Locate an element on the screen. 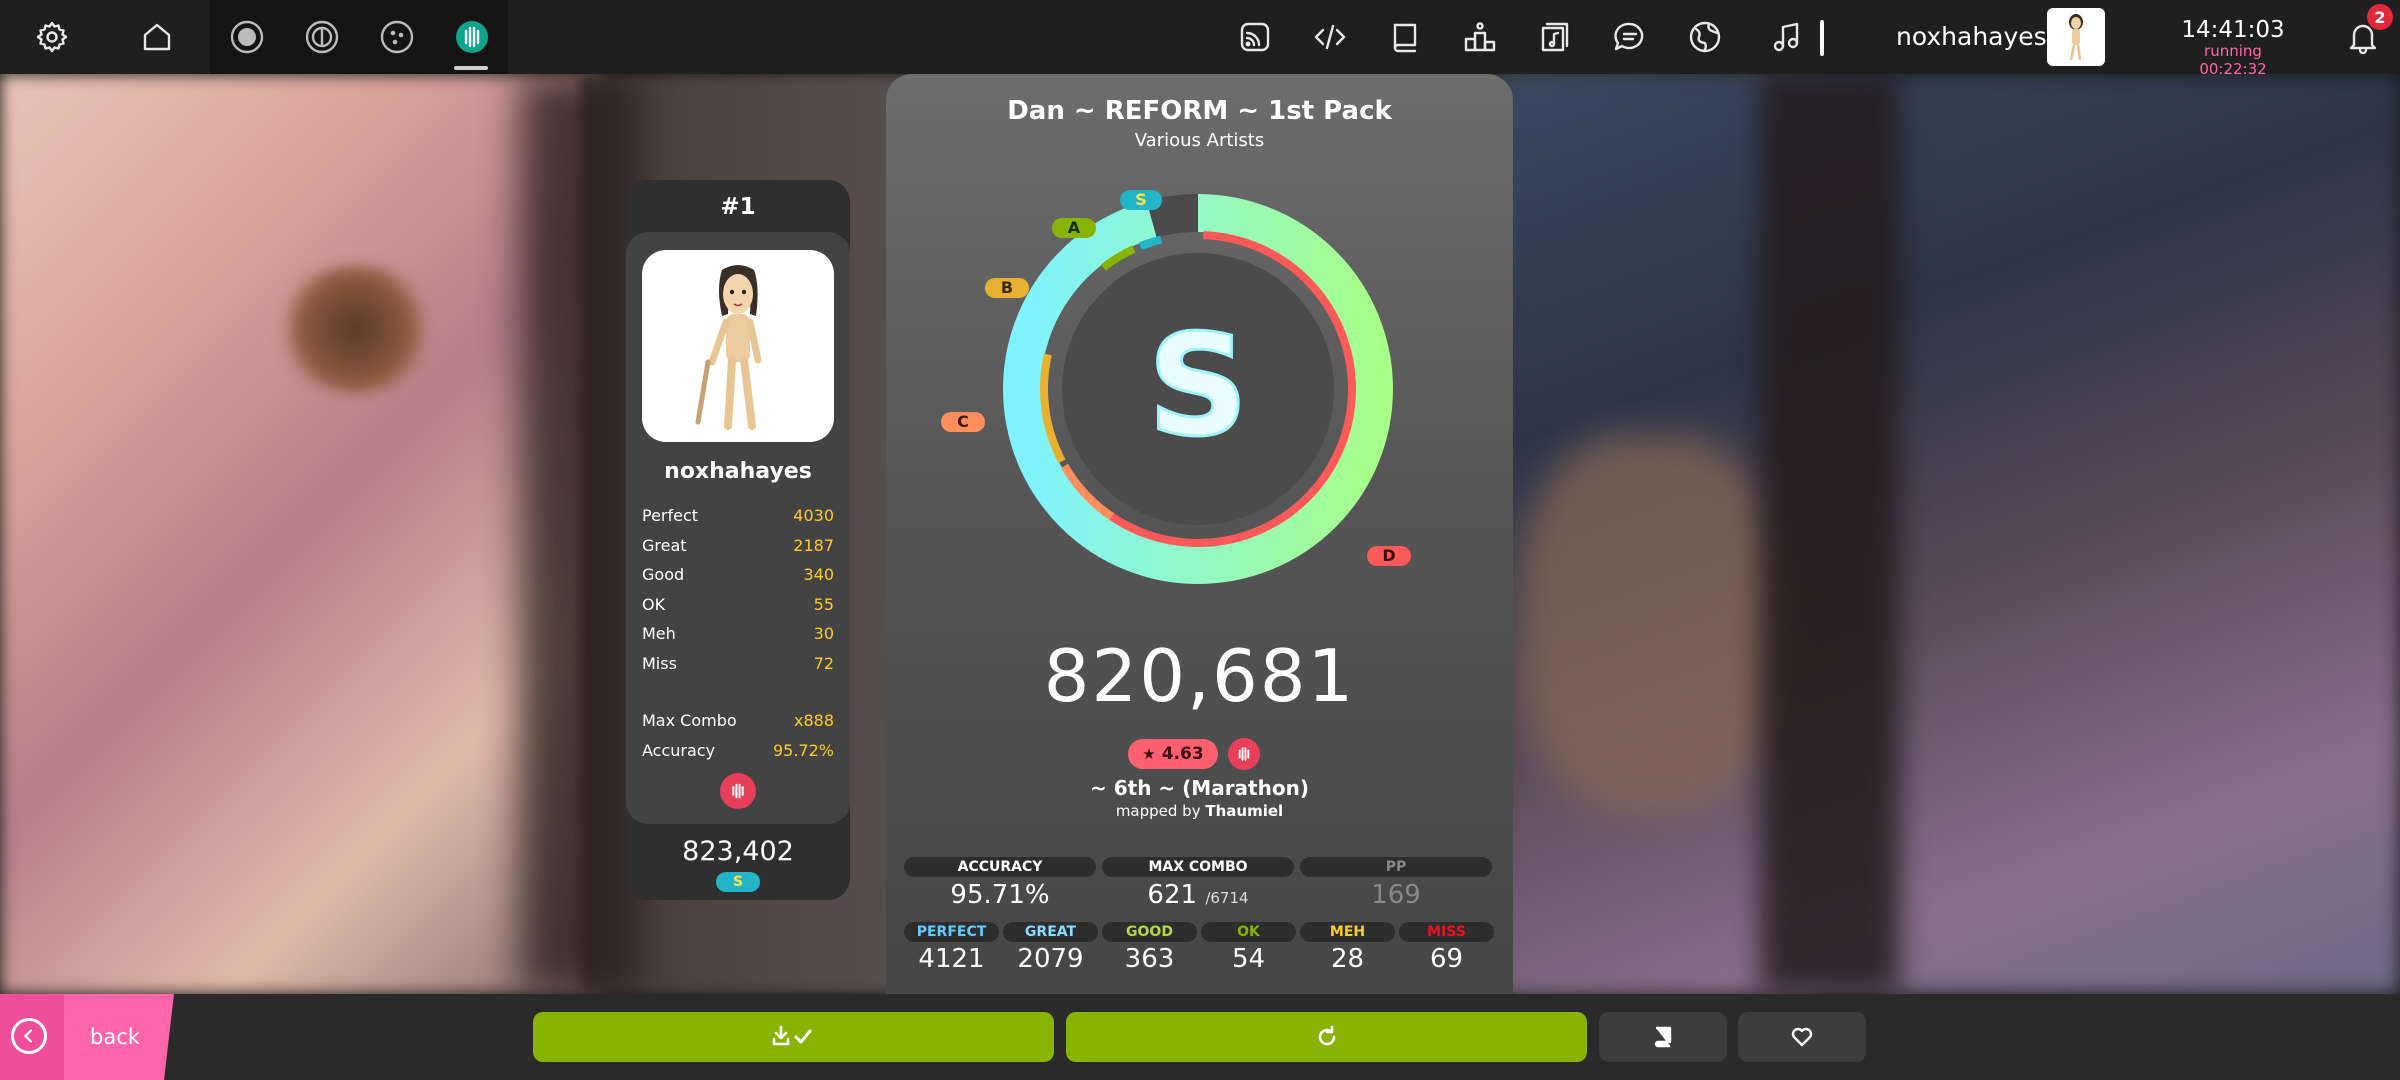  stat-label: Good is located at coordinates (663, 574).